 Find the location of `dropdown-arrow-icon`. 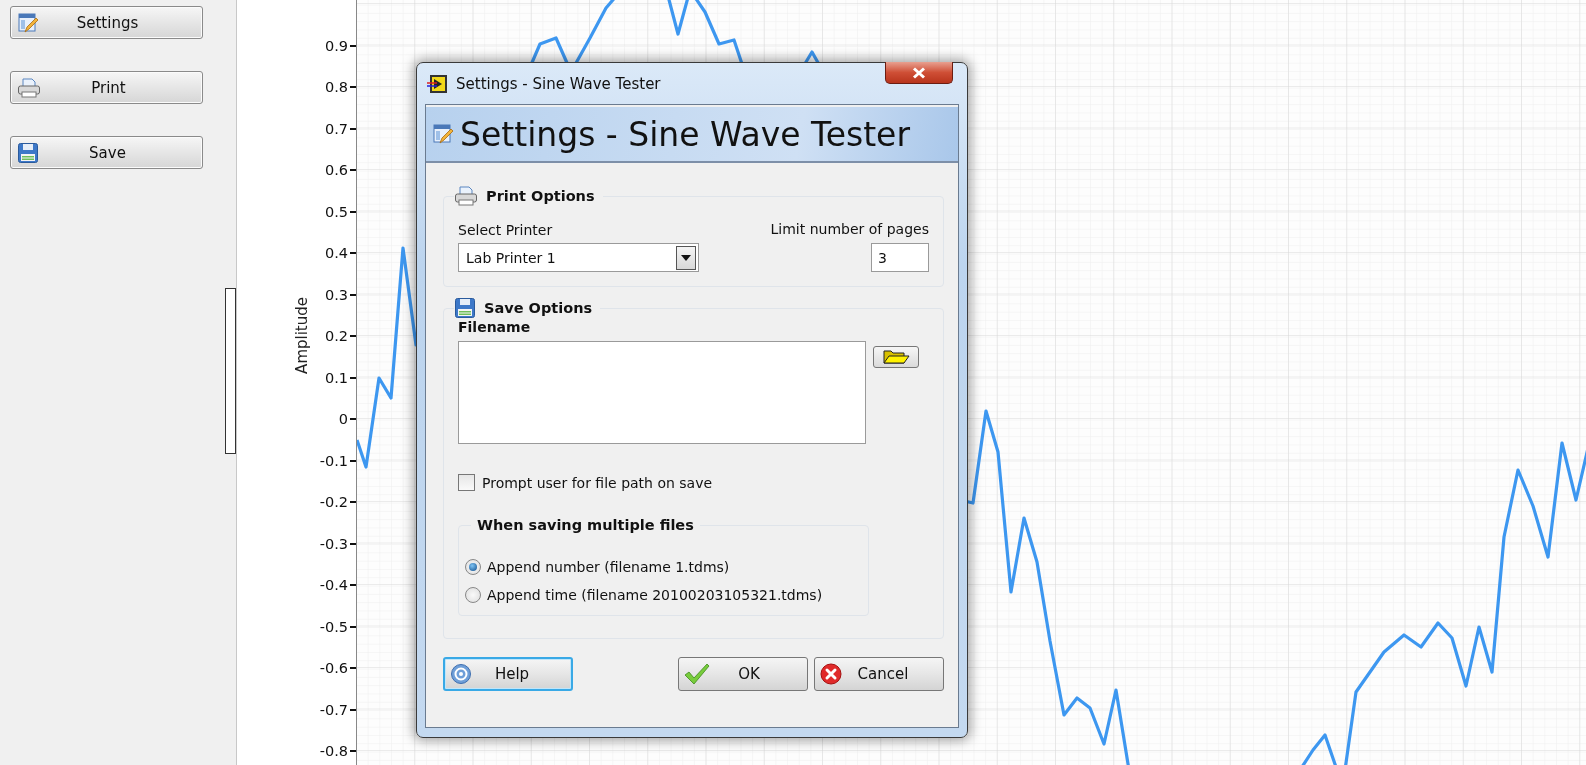

dropdown-arrow-icon is located at coordinates (686, 257).